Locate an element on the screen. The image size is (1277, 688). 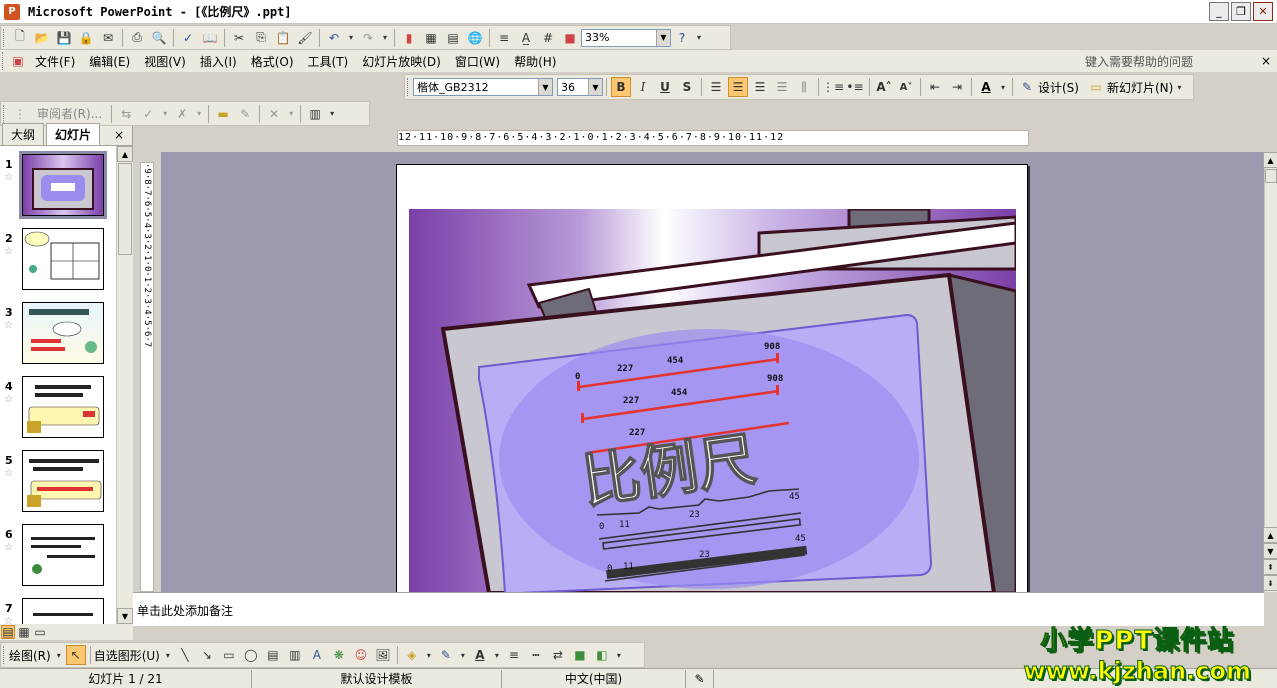
bold-button: B is located at coordinates (621, 87).